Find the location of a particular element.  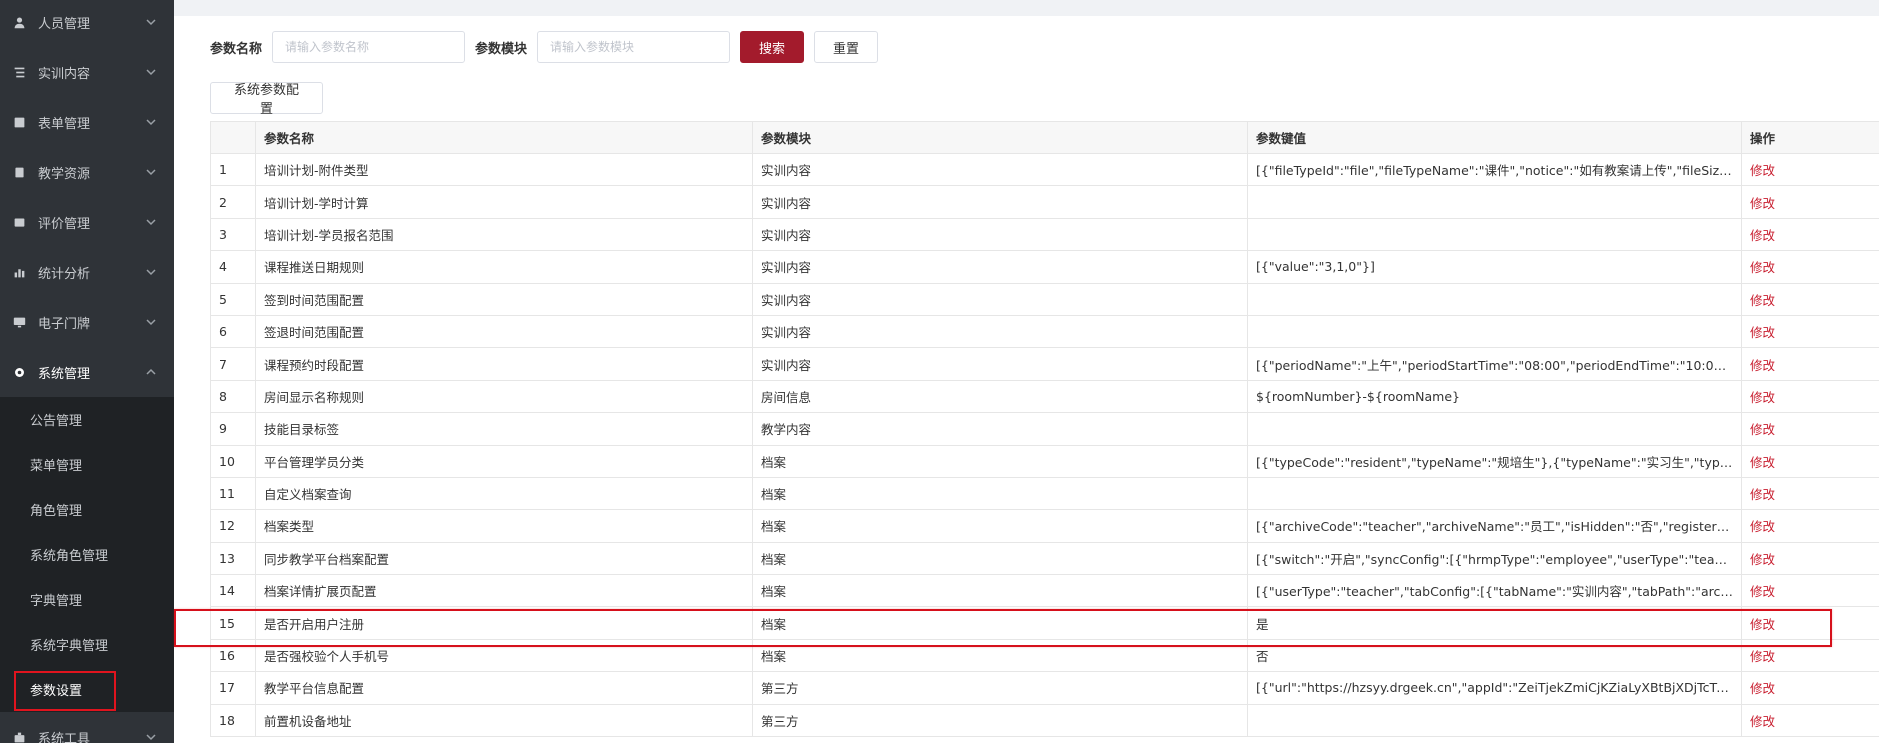

table-row: 2 培训计划-学时计算 实训内容 修改 is located at coordinates (1044, 202).